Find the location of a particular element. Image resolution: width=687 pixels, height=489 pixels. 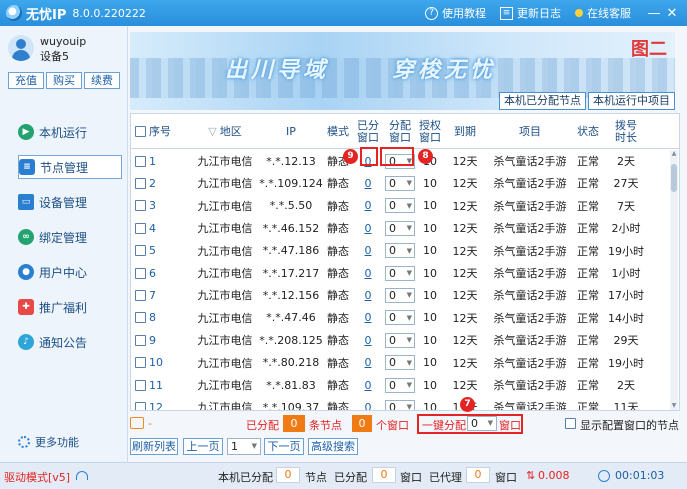

table-row: 9 九江市电信 *.*.208.125 静态 0 0 ▼ 10 12天 杀气童话2手游 正常 29天 is located at coordinates (401, 340).